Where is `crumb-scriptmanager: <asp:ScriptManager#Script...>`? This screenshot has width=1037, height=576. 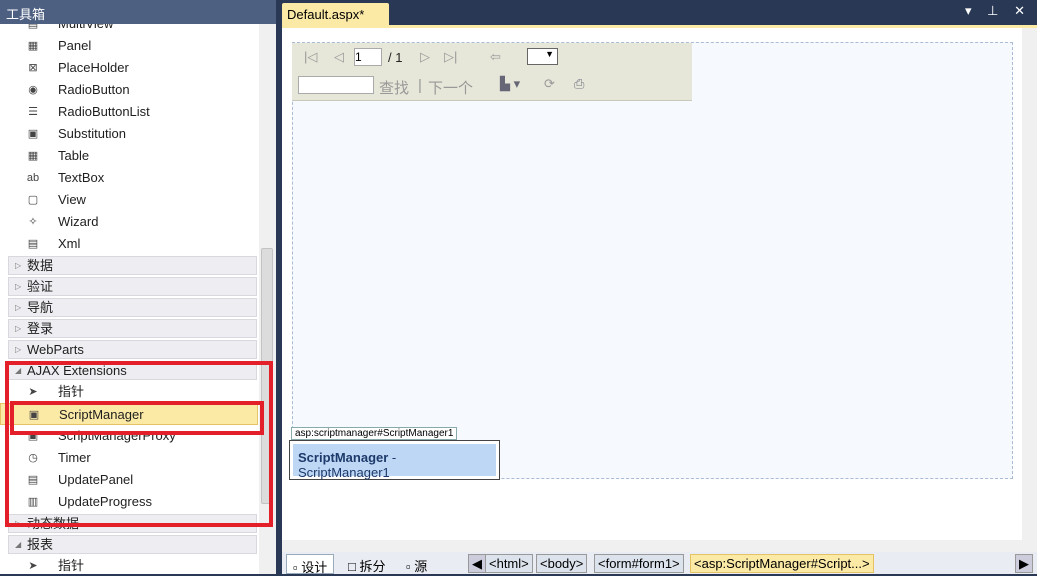 crumb-scriptmanager: <asp:ScriptManager#Script...> is located at coordinates (782, 563).